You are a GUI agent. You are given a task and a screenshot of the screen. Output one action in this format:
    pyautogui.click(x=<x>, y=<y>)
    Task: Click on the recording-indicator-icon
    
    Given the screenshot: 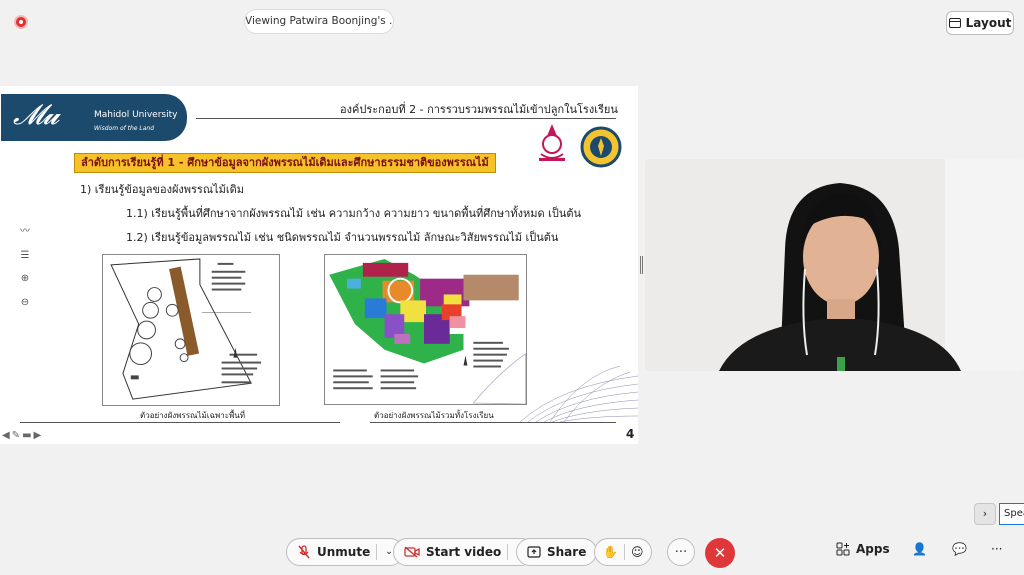 What is the action you would take?
    pyautogui.click(x=21, y=22)
    